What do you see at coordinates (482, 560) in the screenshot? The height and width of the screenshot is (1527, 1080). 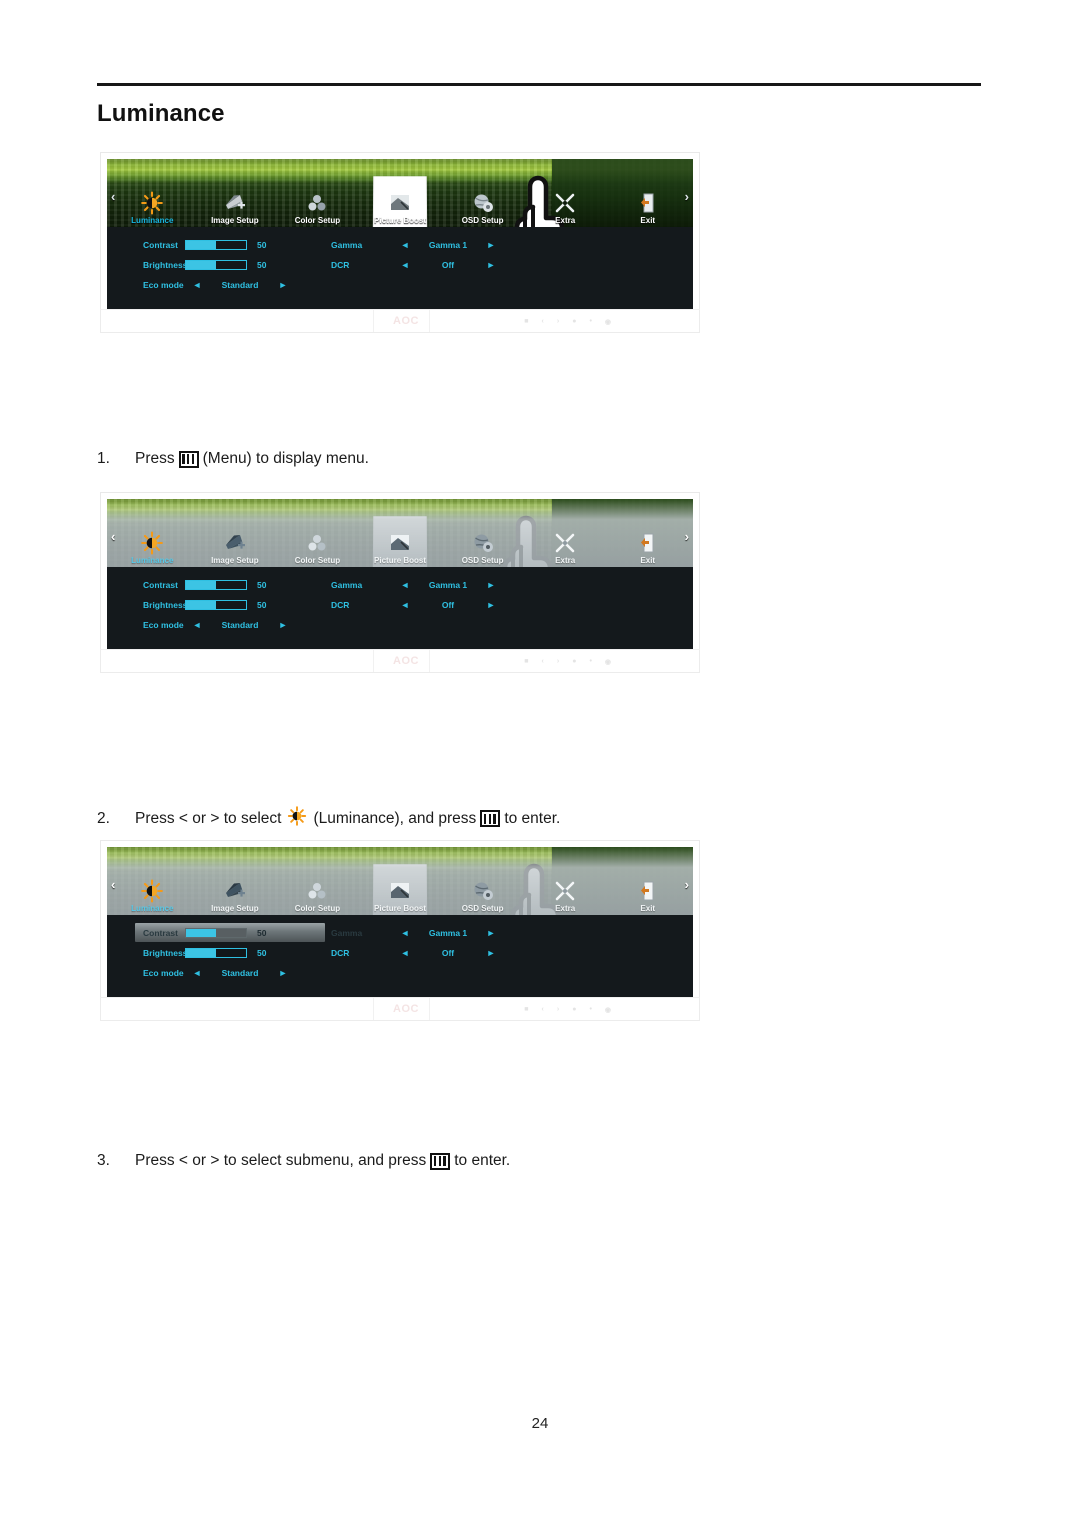 I see `osd-tab-label: OSD Setup` at bounding box center [482, 560].